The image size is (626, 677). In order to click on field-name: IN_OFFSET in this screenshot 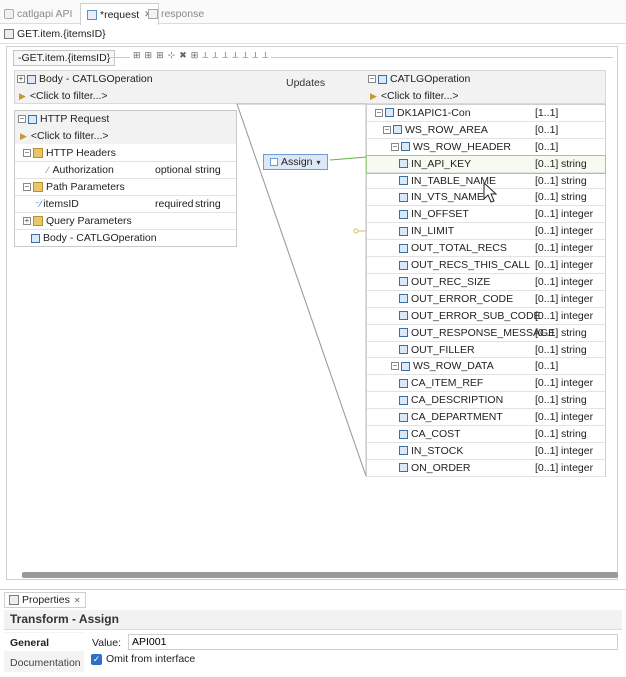, I will do `click(440, 214)`.